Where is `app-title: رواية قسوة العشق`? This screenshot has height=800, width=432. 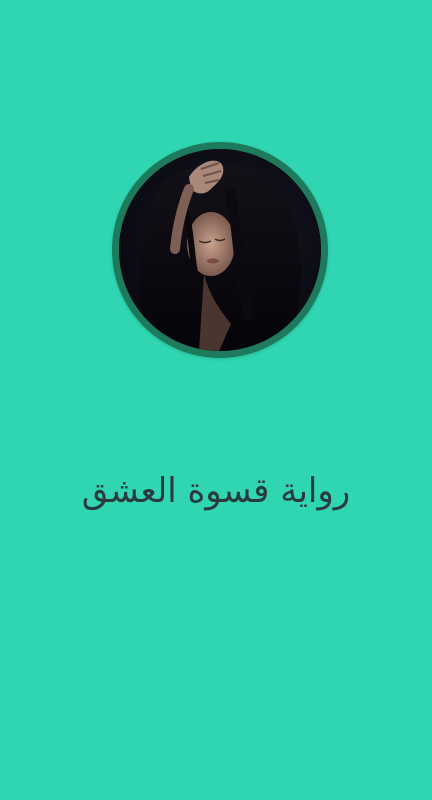
app-title: رواية قسوة العشق is located at coordinates (216, 491).